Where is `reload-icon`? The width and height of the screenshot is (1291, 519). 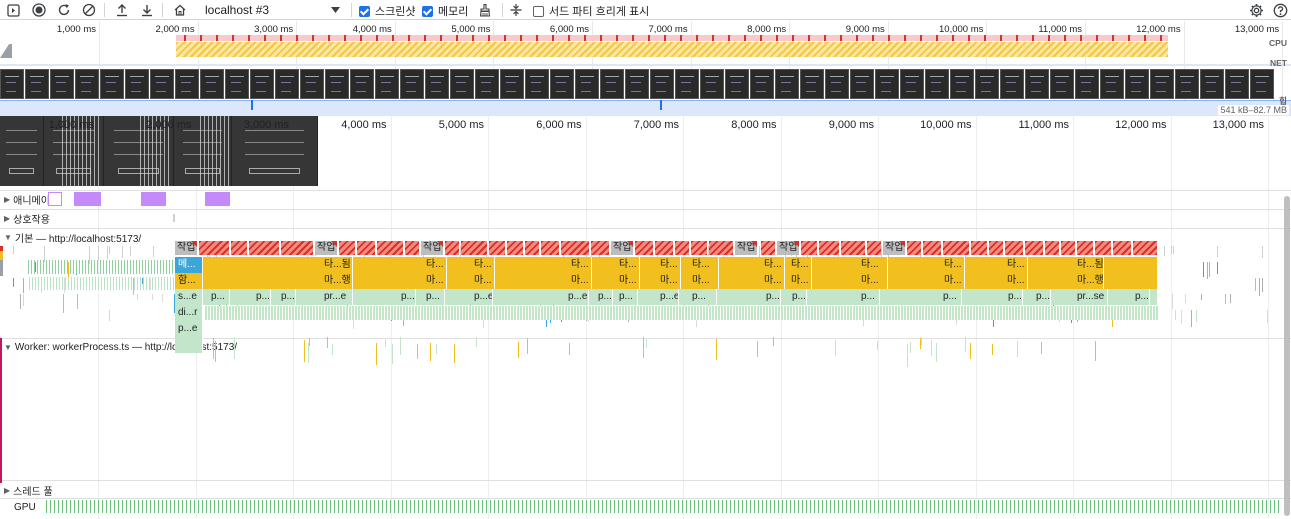 reload-icon is located at coordinates (64, 10).